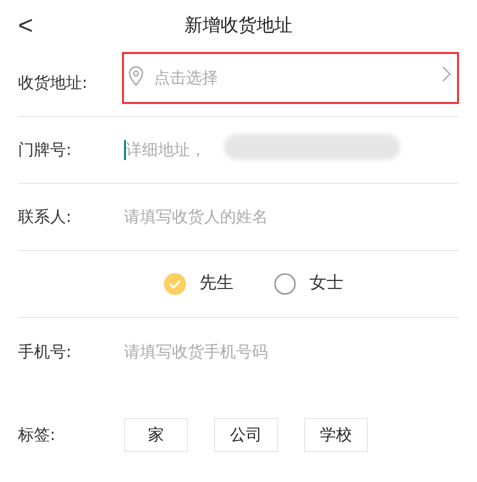 This screenshot has width=477, height=482. I want to click on tag-button: 学校, so click(336, 435).